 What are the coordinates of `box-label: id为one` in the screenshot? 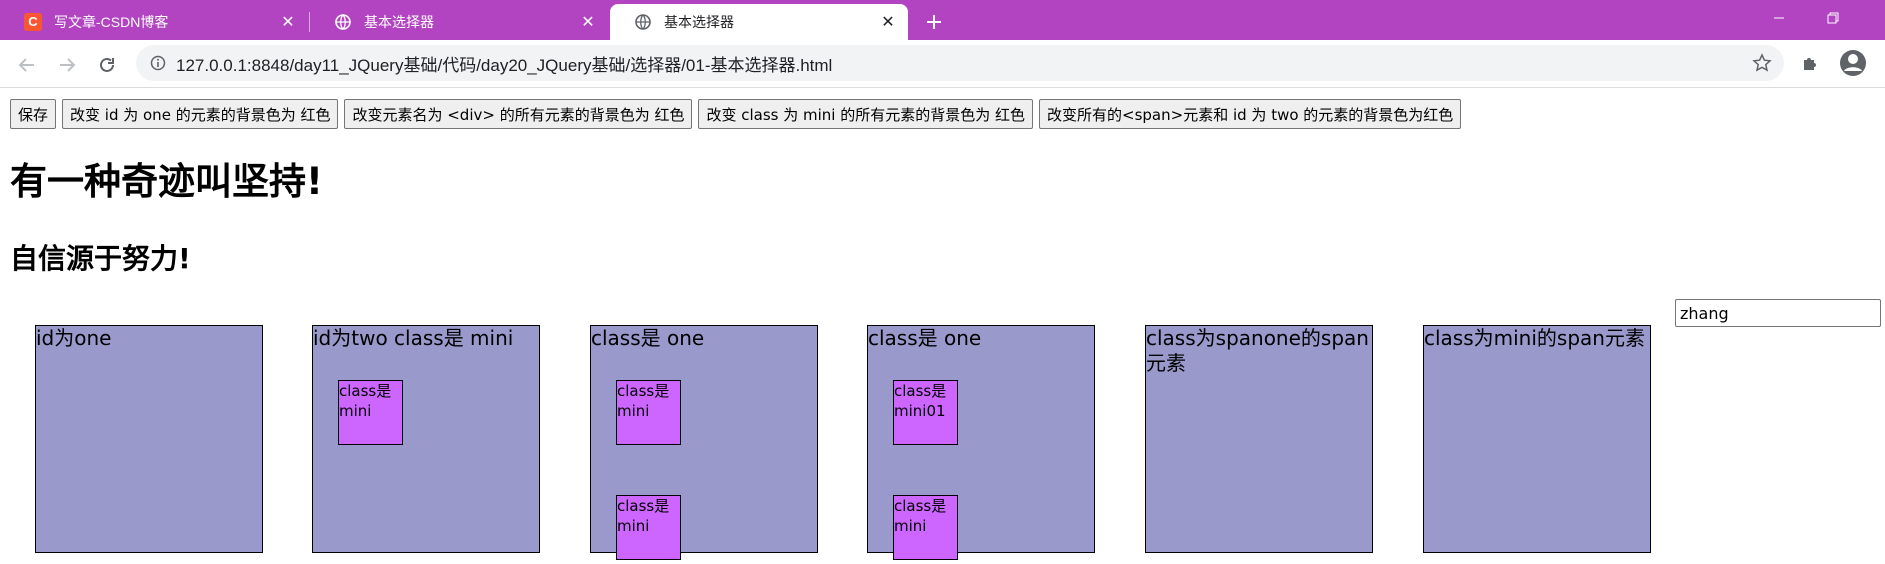 It's located at (74, 338).